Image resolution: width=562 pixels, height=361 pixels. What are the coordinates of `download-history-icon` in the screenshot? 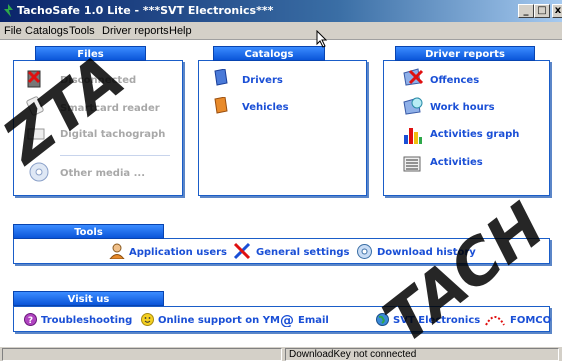 It's located at (364, 251).